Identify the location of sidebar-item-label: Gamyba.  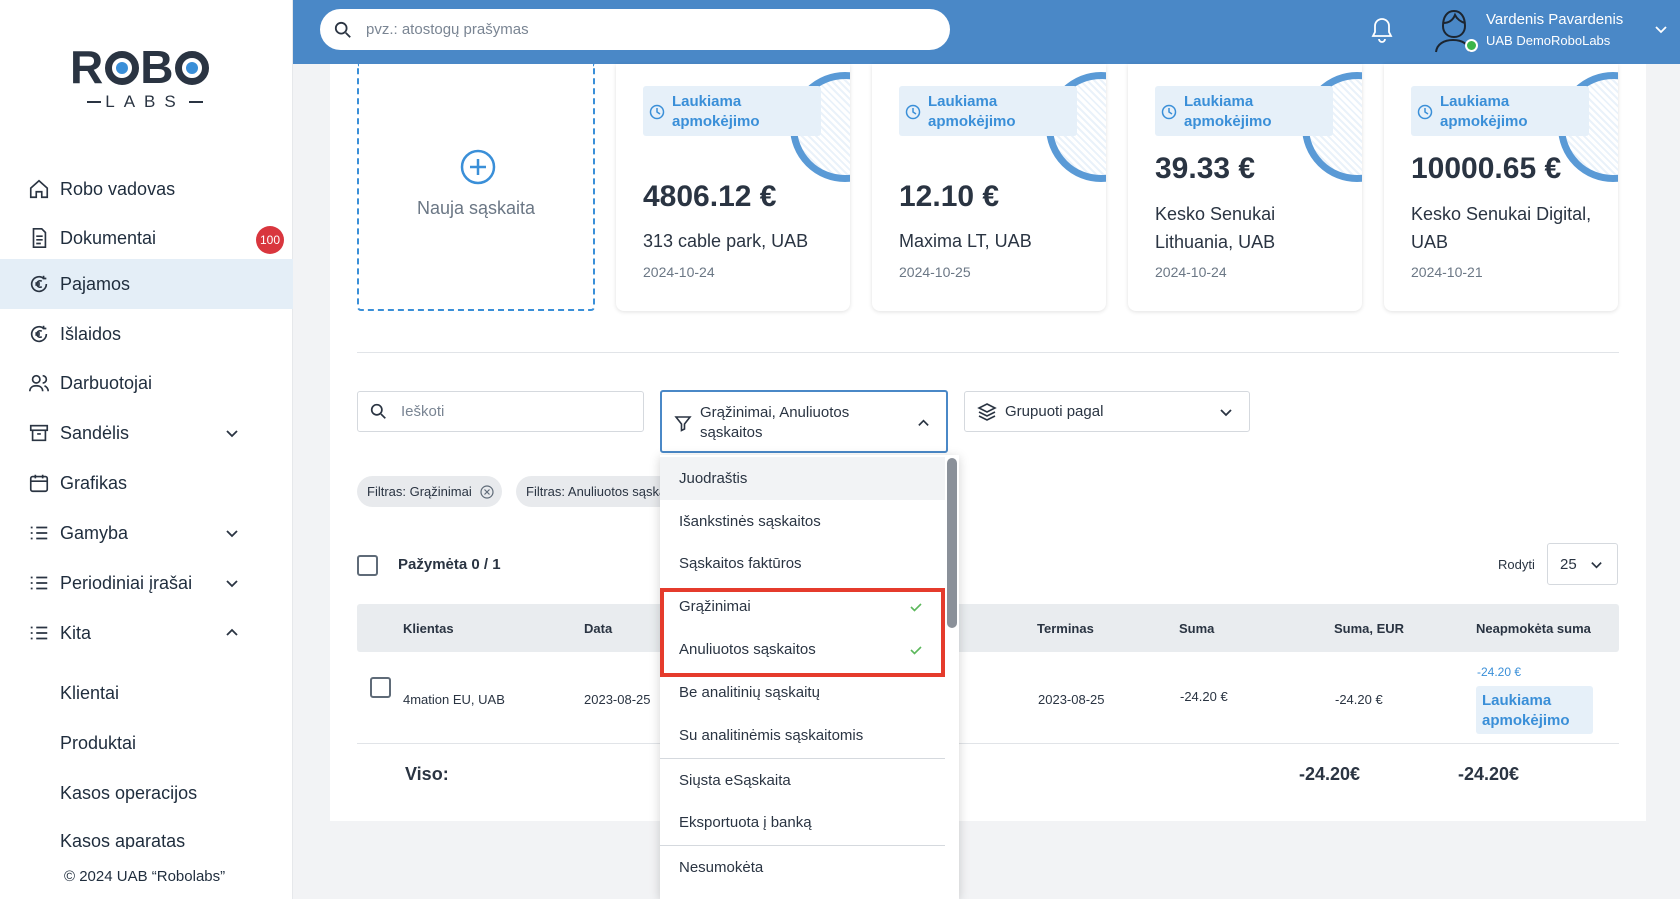
(94, 532).